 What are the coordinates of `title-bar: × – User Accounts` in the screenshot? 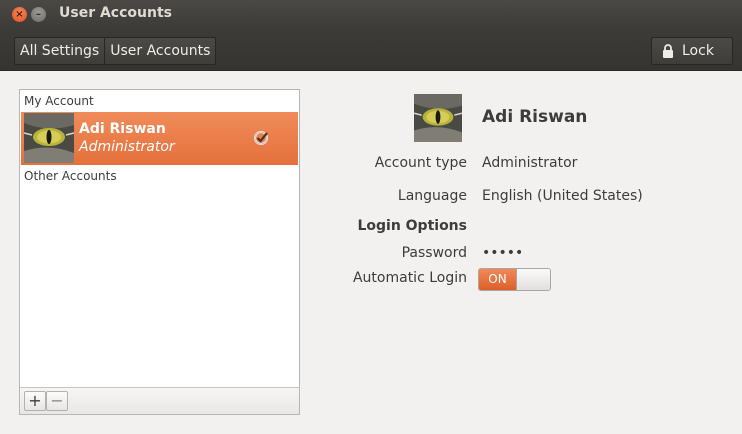 It's located at (371, 14).